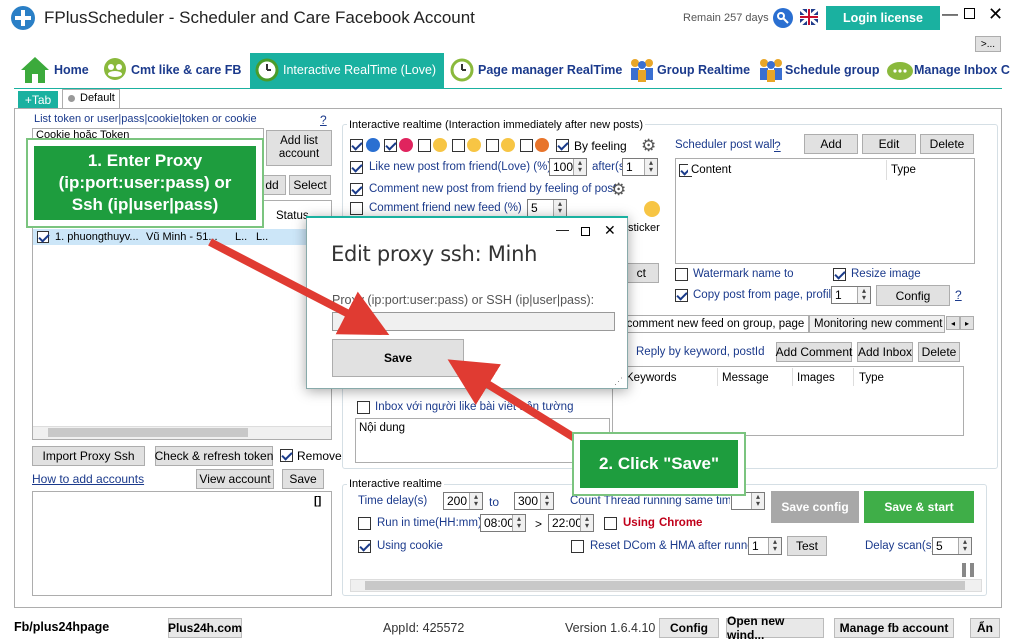  Describe the element at coordinates (394, 341) in the screenshot. I see `annotation-arrows` at that location.